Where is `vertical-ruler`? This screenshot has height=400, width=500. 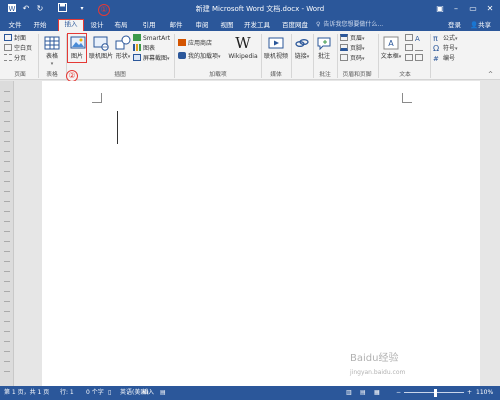
vertical-ruler is located at coordinates (7, 233).